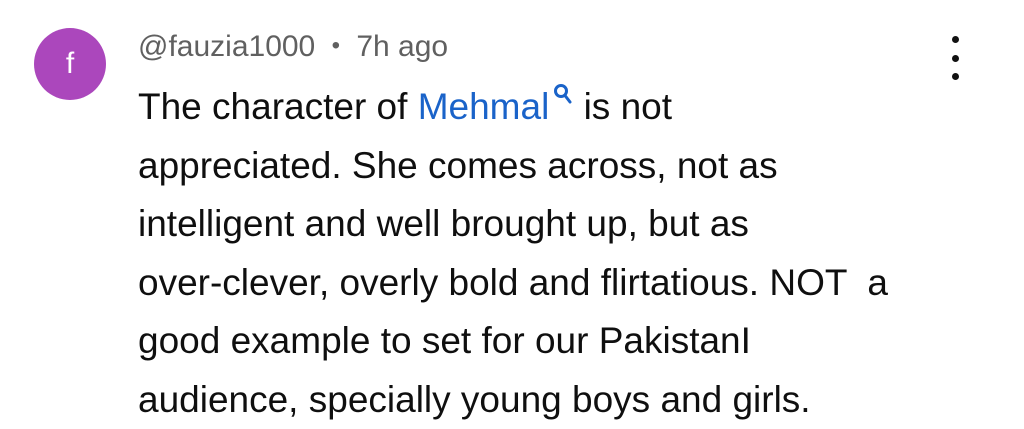 The height and width of the screenshot is (429, 1024). I want to click on comment-line: The character of Mehmal is not, so click(558, 107).